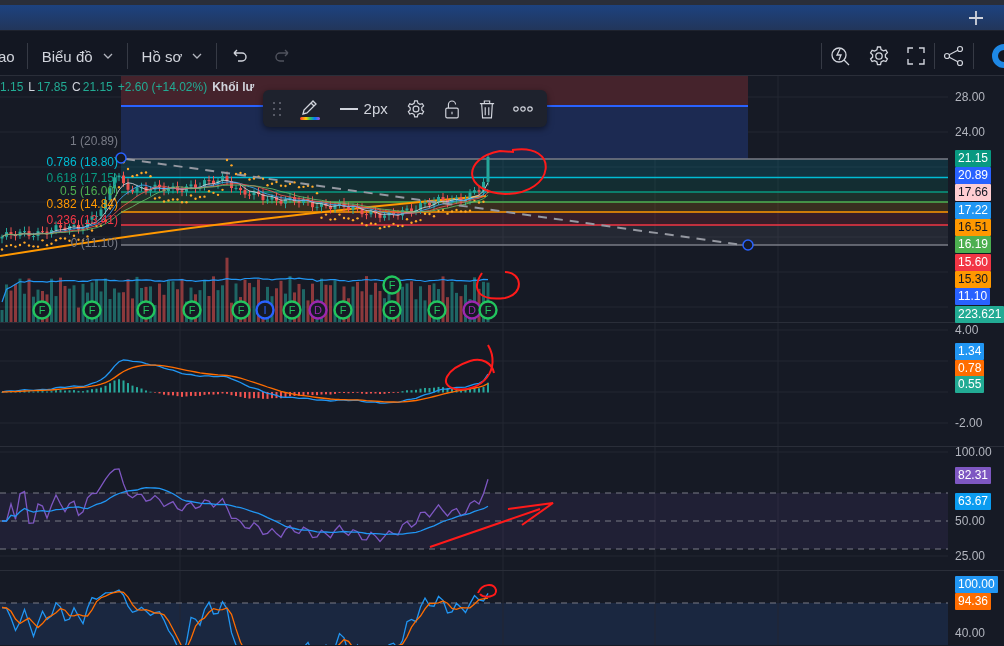 The width and height of the screenshot is (1004, 646). I want to click on price-badge: 1.34, so click(970, 351).